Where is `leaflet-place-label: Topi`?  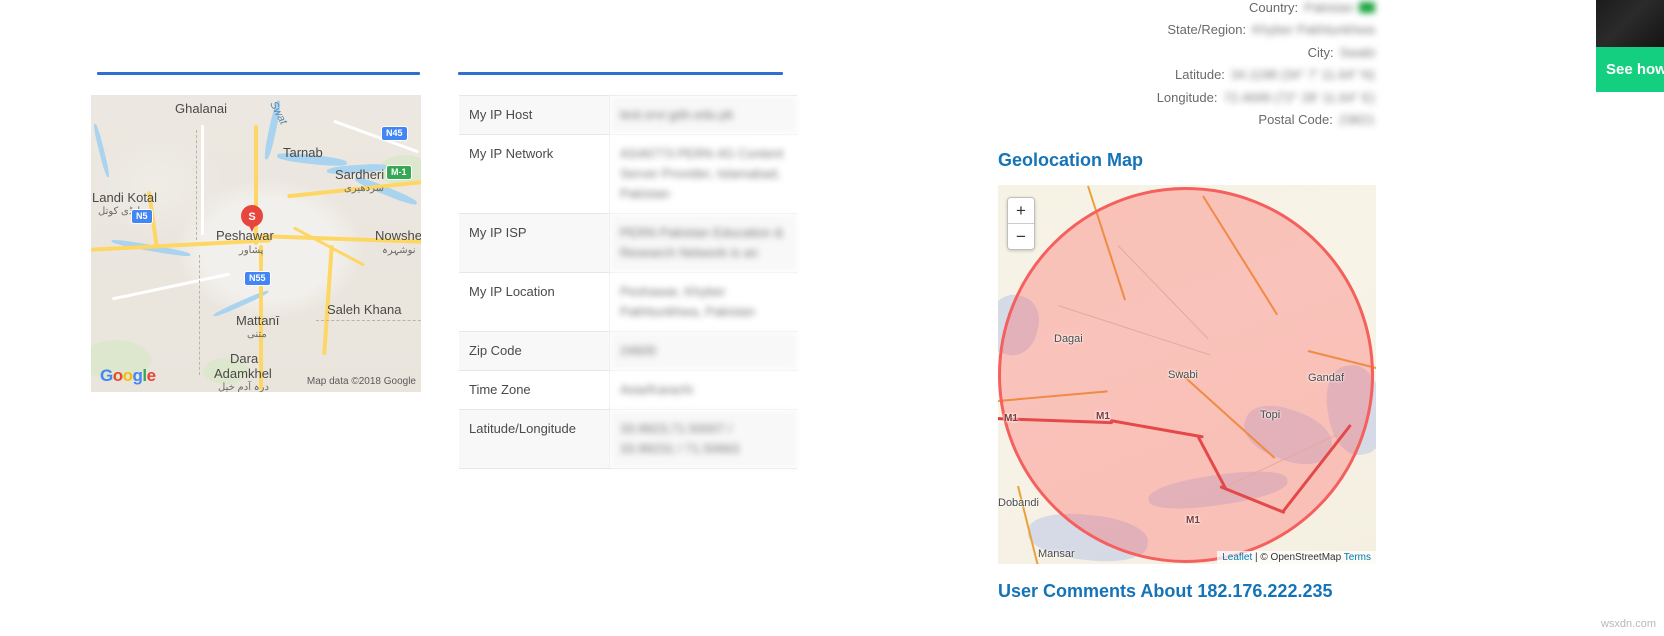
leaflet-place-label: Topi is located at coordinates (1270, 415).